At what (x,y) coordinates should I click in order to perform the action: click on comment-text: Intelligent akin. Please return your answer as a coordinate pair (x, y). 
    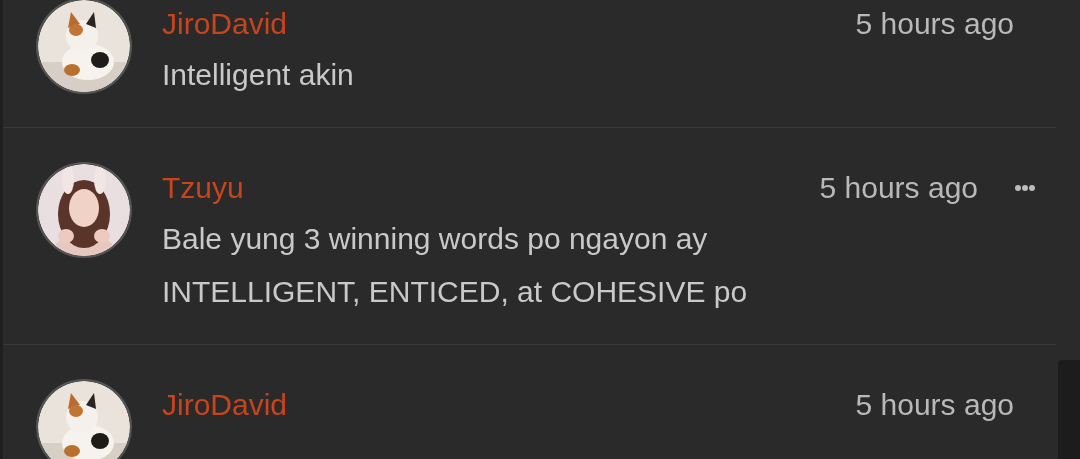
    Looking at the image, I should click on (258, 75).